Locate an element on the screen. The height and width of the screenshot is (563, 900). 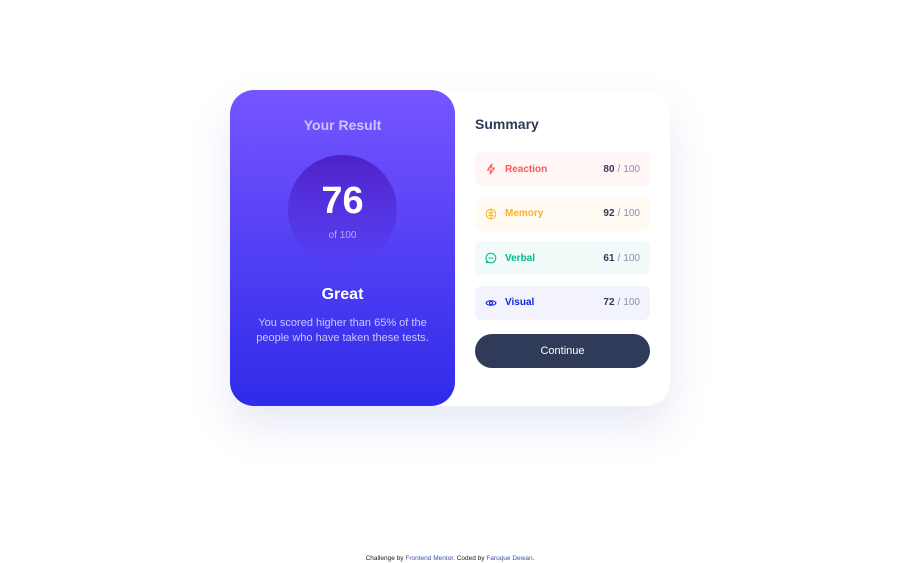
continue-button: Continue is located at coordinates (562, 350).